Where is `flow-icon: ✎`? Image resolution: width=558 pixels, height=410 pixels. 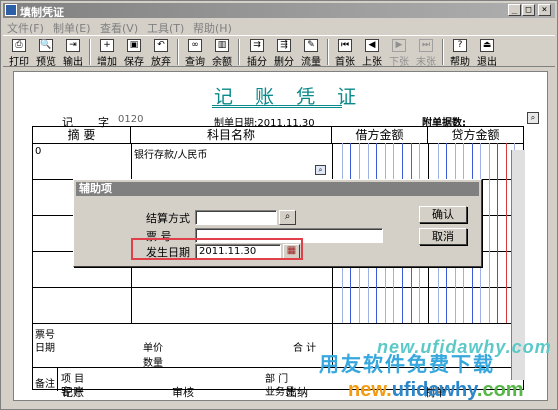
flow-icon: ✎ is located at coordinates (311, 45).